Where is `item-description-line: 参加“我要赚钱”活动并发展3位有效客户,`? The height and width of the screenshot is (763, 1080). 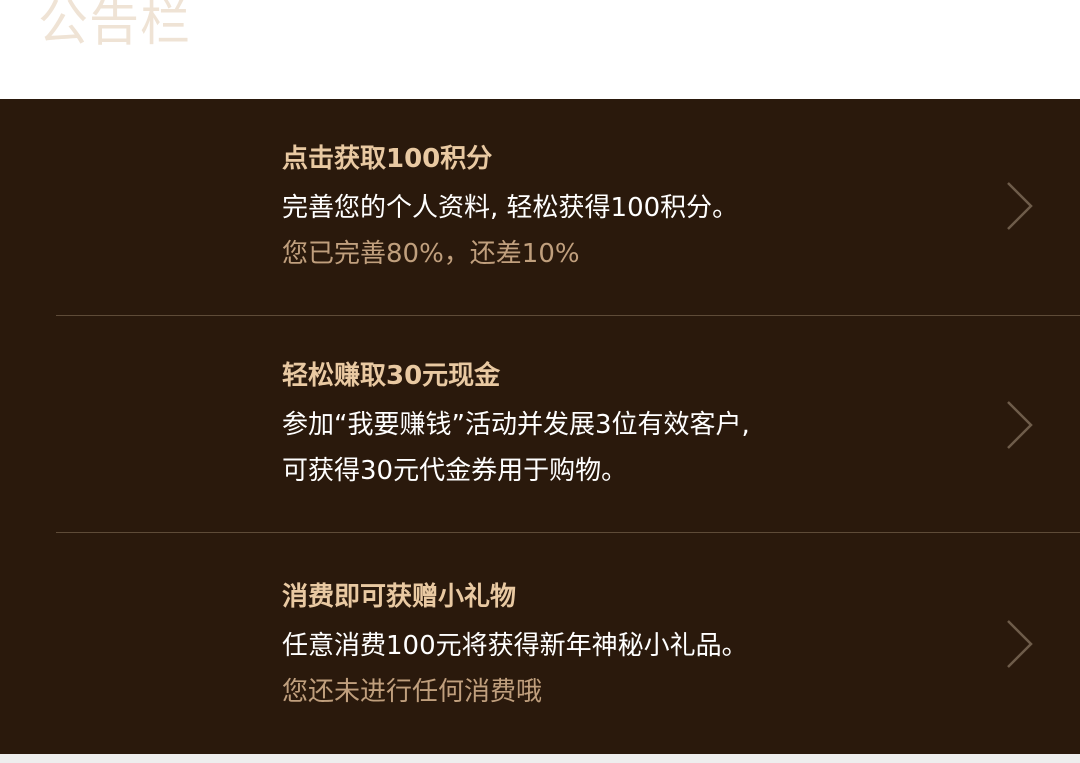
item-description-line: 参加“我要赚钱”活动并发展3位有效客户, is located at coordinates (516, 425).